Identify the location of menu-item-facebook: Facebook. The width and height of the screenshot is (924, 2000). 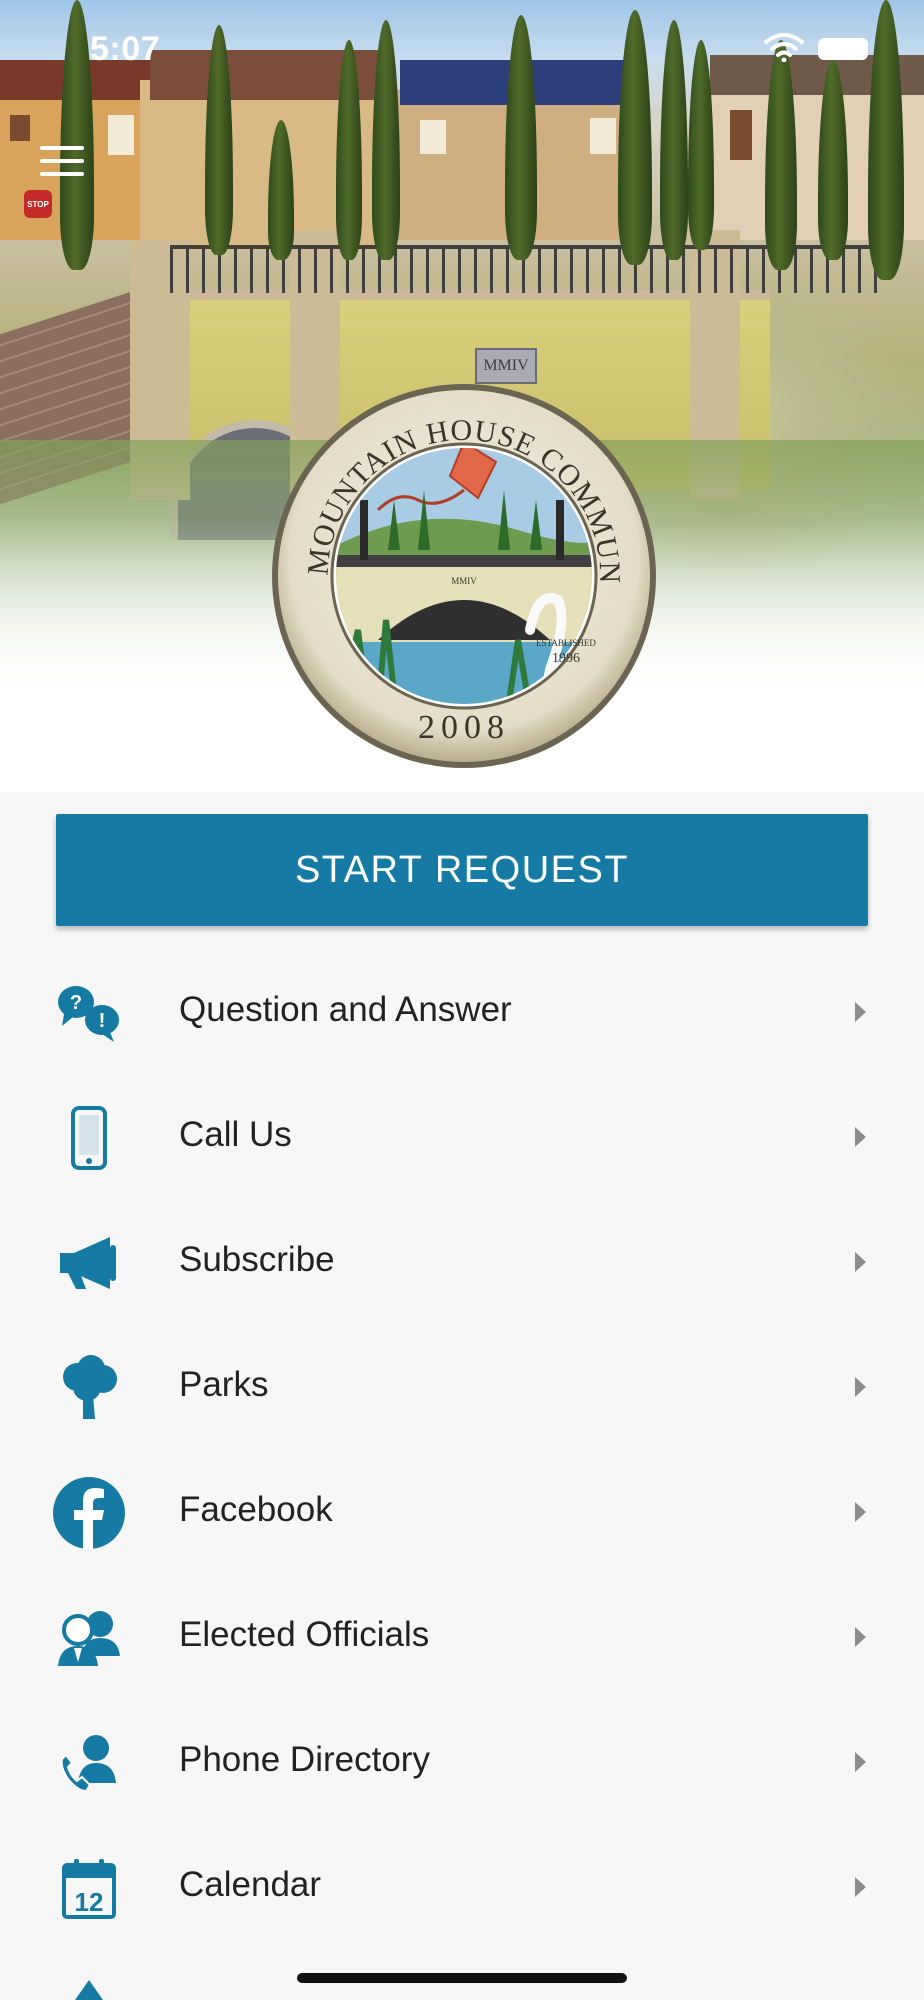
(462, 1512).